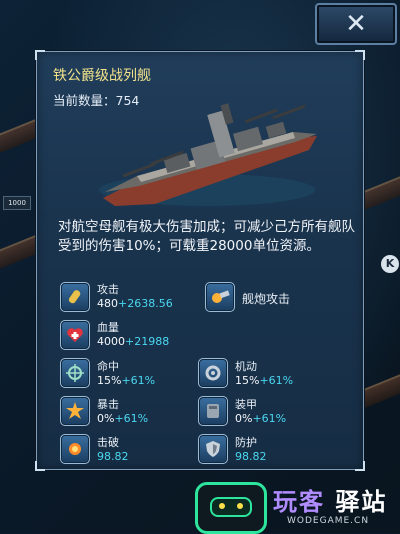  Describe the element at coordinates (75, 335) in the screenshot. I see `heart-cross-icon` at that location.